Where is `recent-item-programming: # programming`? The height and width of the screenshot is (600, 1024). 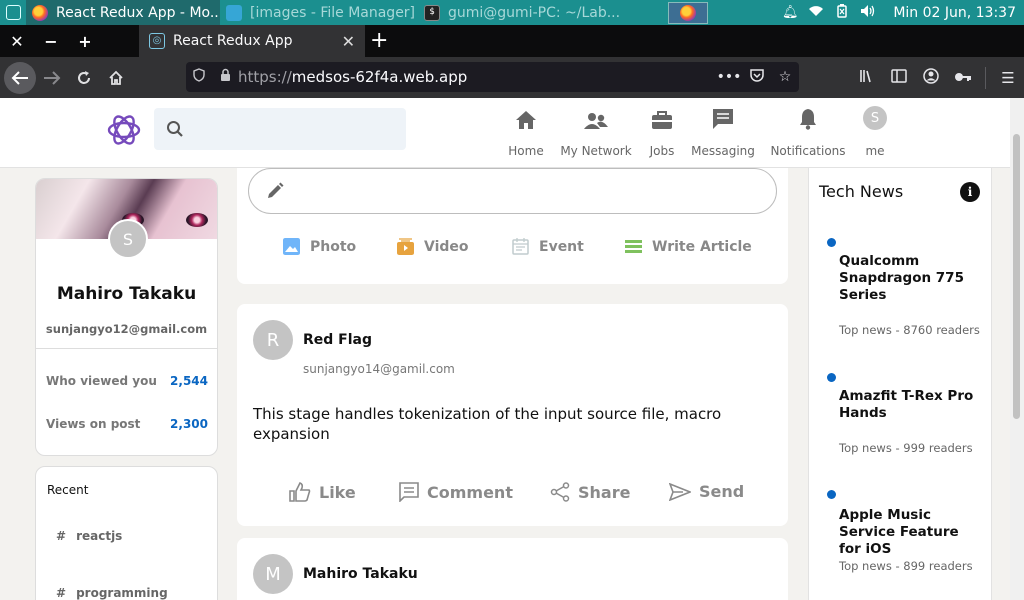
recent-item-programming: # programming is located at coordinates (112, 593).